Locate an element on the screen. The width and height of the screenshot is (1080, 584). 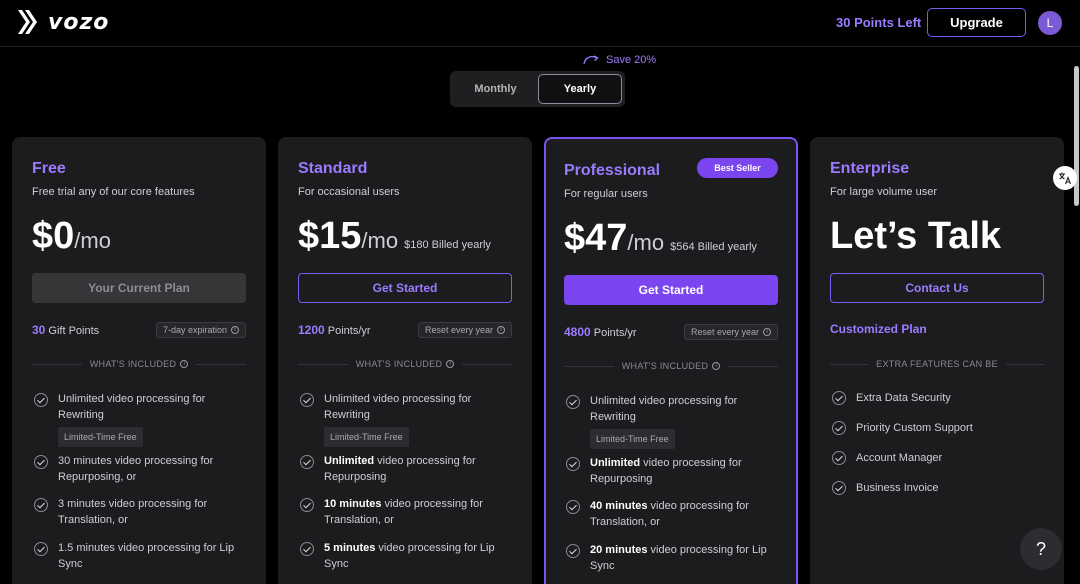
plan-price: $15 /mo $180 Billed yearly is located at coordinates (394, 236).